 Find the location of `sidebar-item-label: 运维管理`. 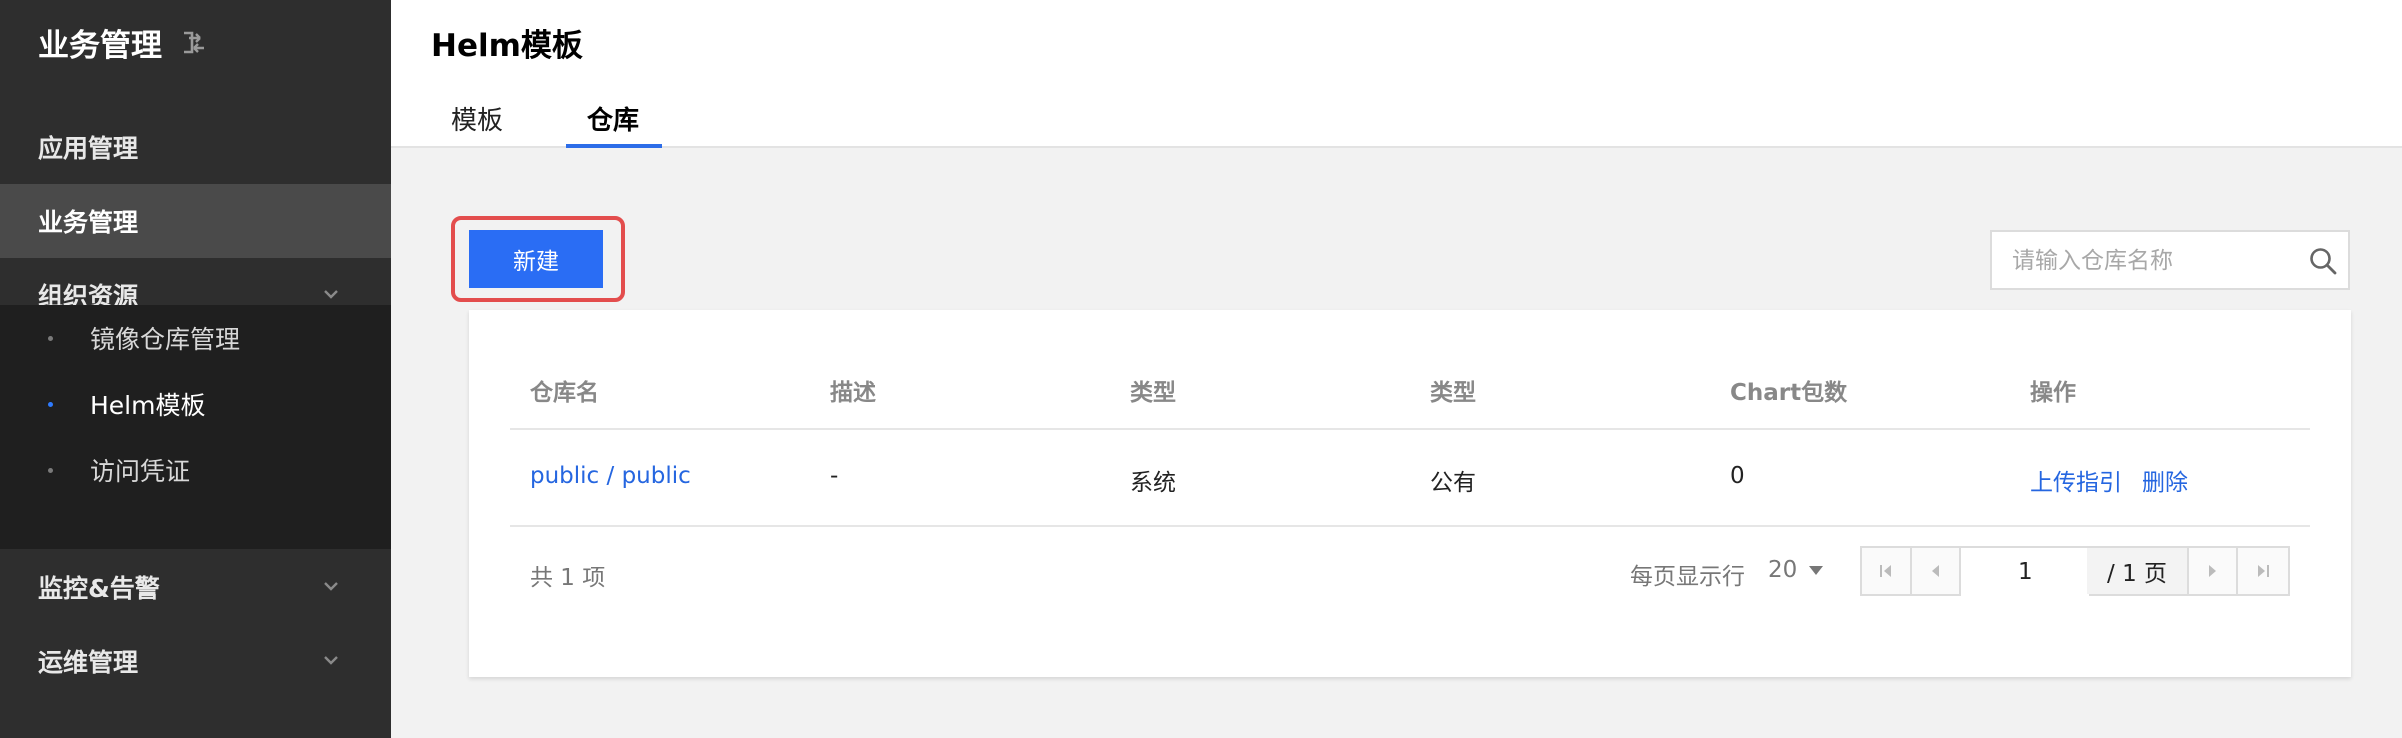

sidebar-item-label: 运维管理 is located at coordinates (88, 662).